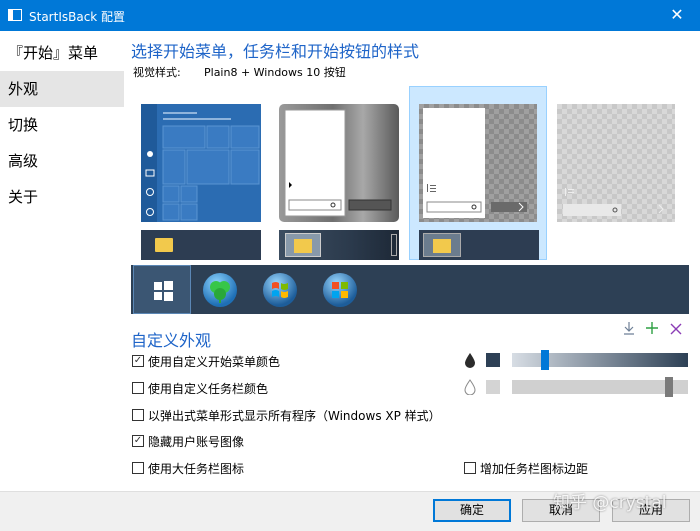  What do you see at coordinates (475, 163) in the screenshot?
I see `plain8-menu-preview` at bounding box center [475, 163].